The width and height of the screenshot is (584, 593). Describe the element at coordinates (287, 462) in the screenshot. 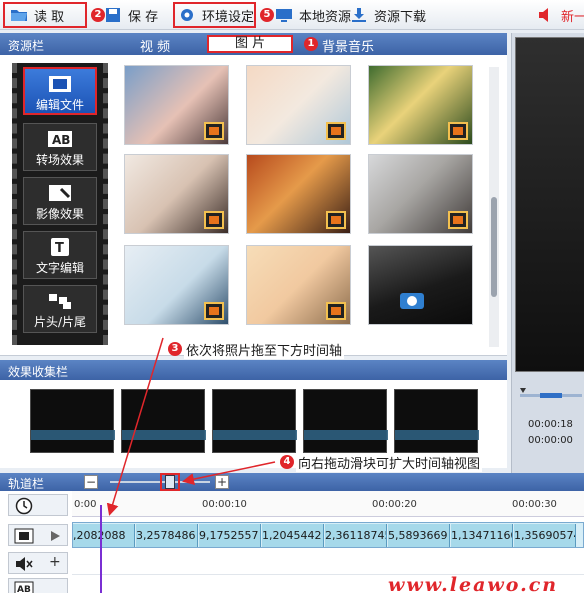

I see `annotation-badge-4: 4` at that location.